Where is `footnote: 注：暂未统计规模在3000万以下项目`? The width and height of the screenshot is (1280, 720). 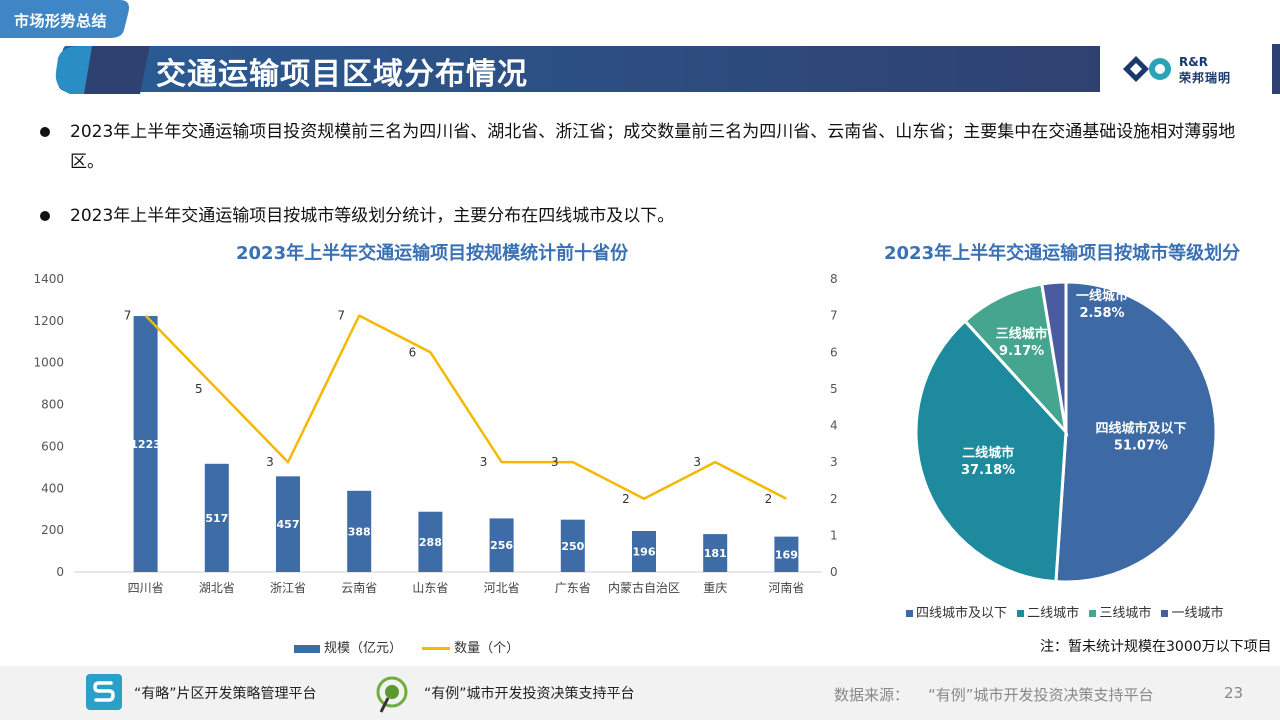
footnote: 注：暂未统计规模在3000万以下项目 is located at coordinates (1156, 647).